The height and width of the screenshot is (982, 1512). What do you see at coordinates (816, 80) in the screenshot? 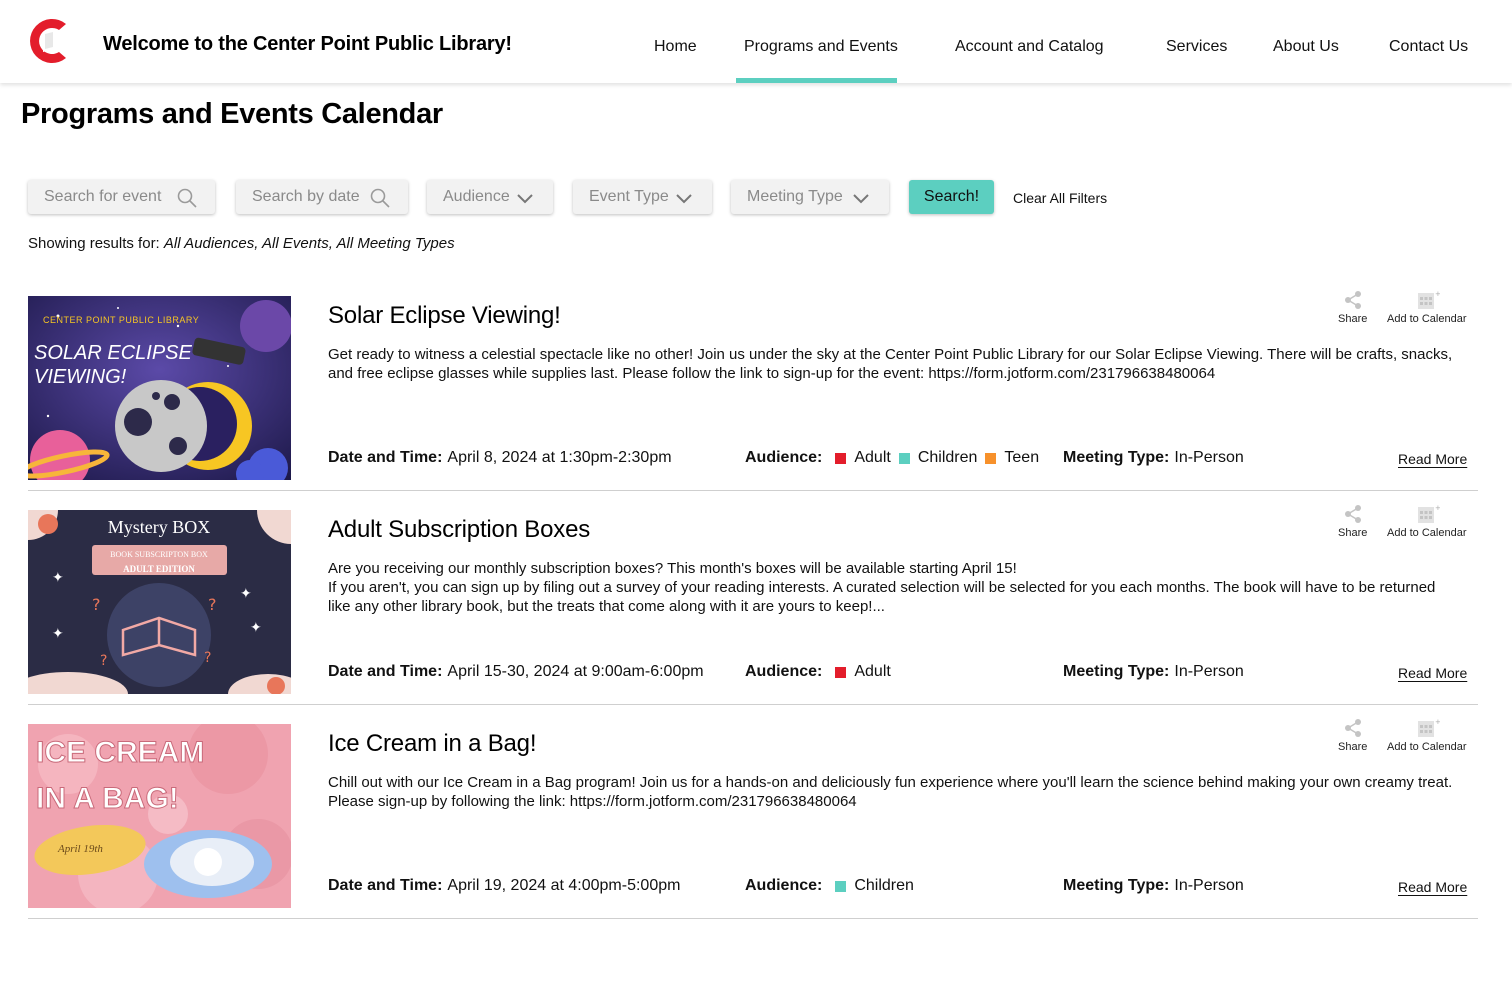
I see `active-nav-indicator` at bounding box center [816, 80].